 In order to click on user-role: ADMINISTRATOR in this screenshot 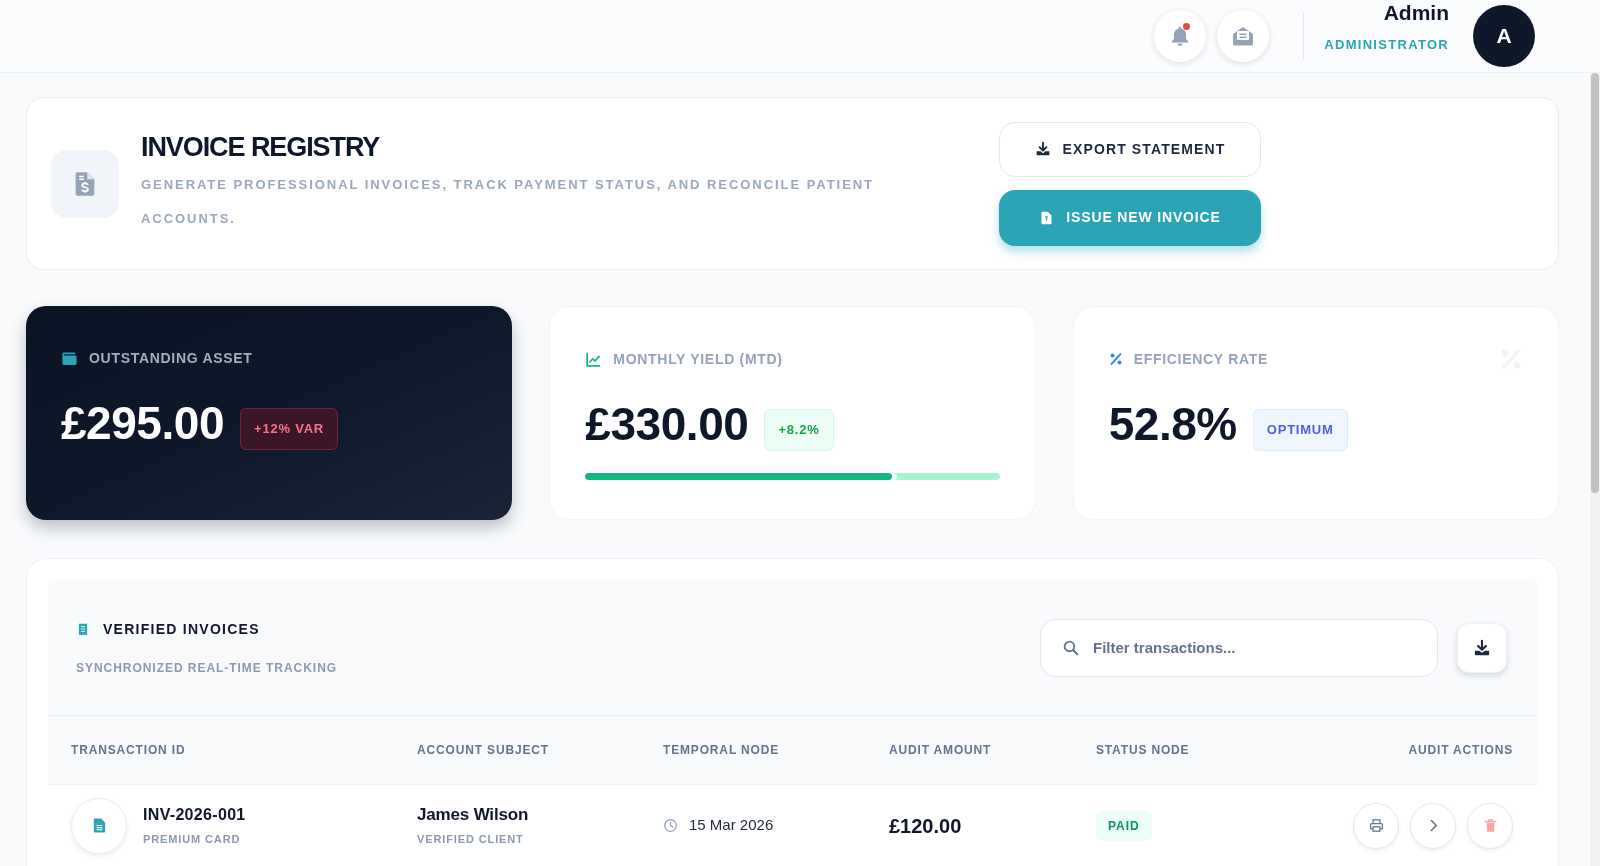, I will do `click(1386, 45)`.